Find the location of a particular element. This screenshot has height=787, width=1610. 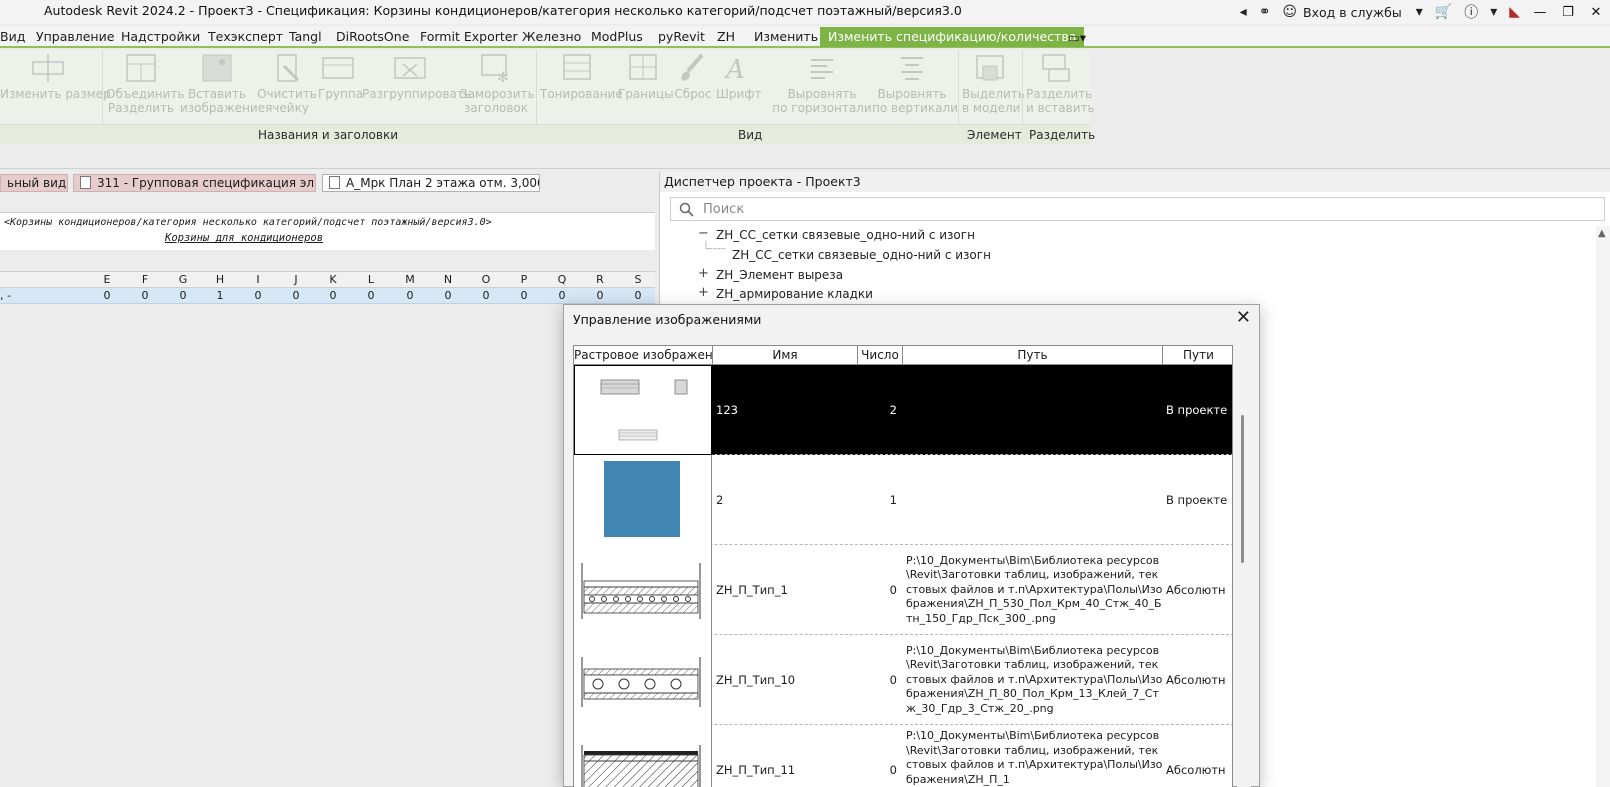

tab-formit-exporter: Formit Exporter is located at coordinates (469, 36).